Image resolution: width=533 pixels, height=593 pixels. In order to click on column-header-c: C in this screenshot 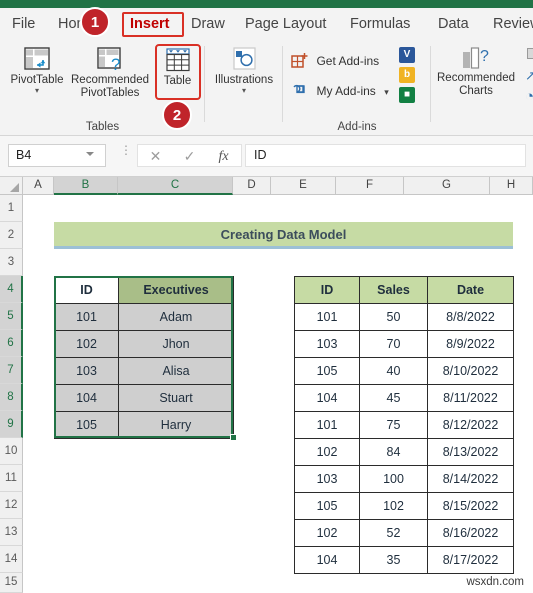, I will do `click(175, 186)`.